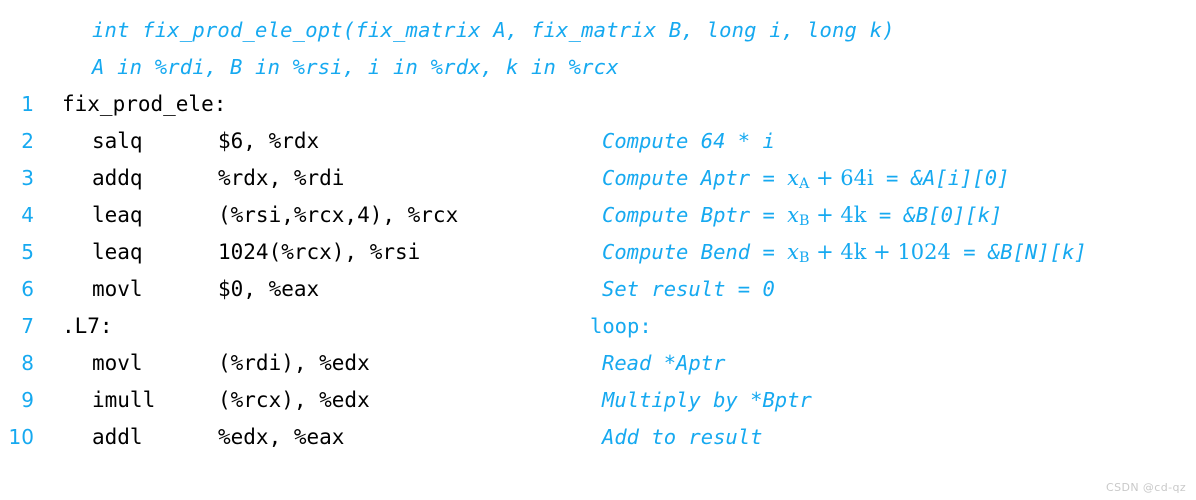 The image size is (1196, 500). Describe the element at coordinates (27, 141) in the screenshot. I see `line-number: 2` at that location.